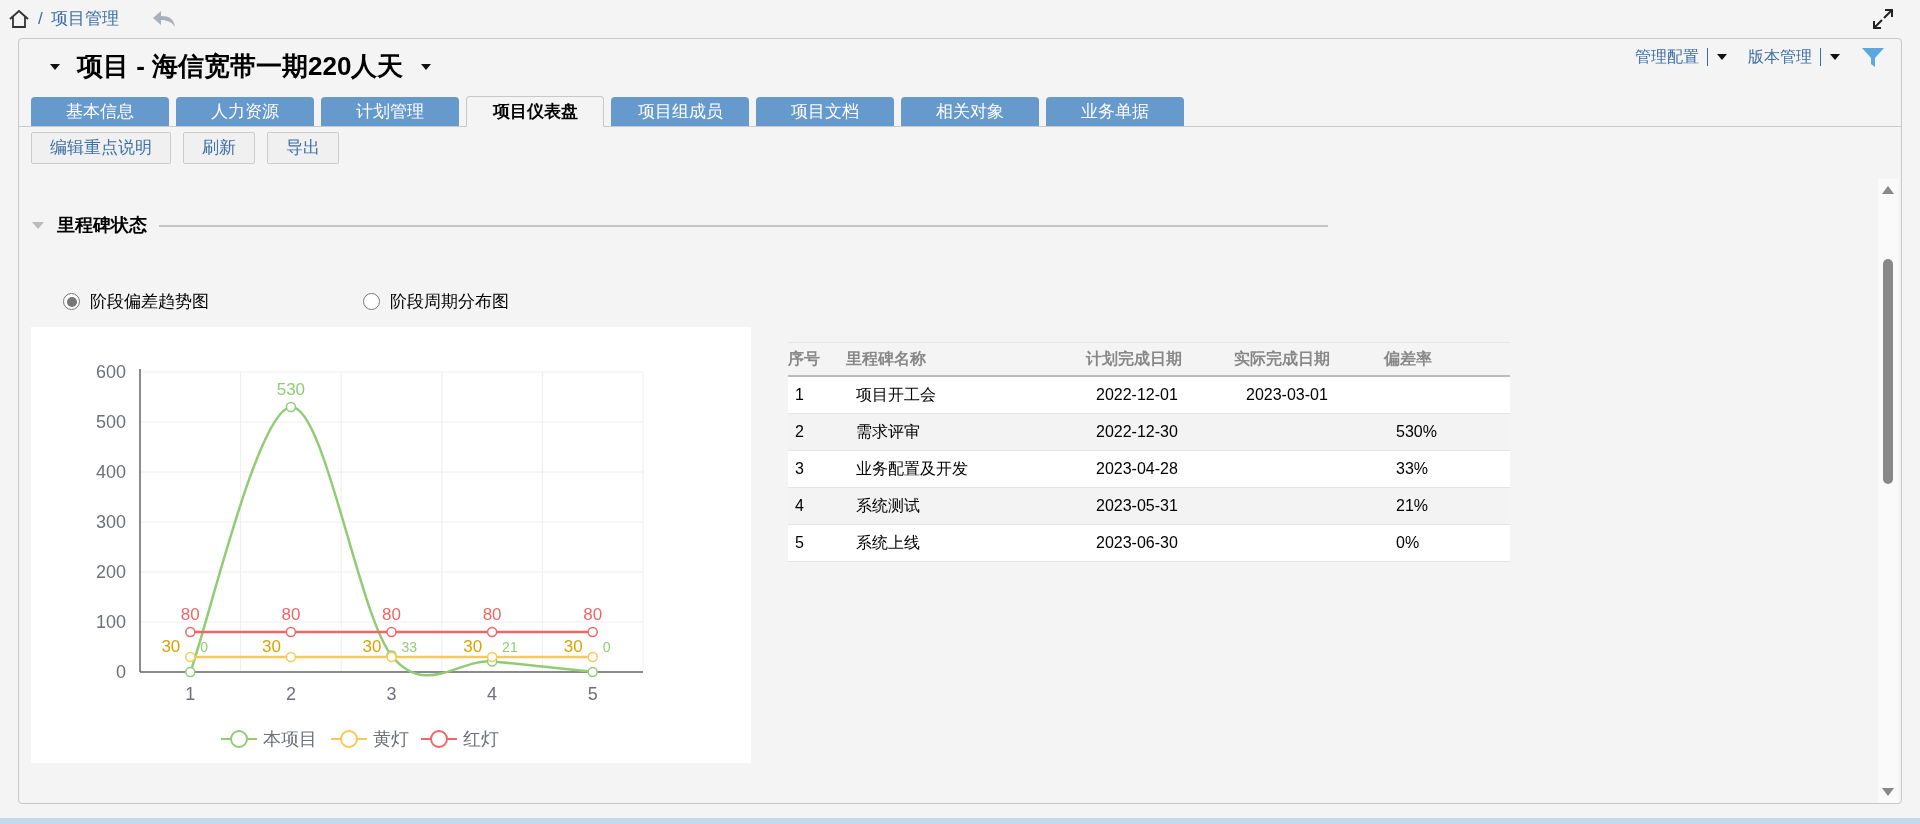 The width and height of the screenshot is (1920, 824). I want to click on column-header: 偏差率, so click(1444, 358).